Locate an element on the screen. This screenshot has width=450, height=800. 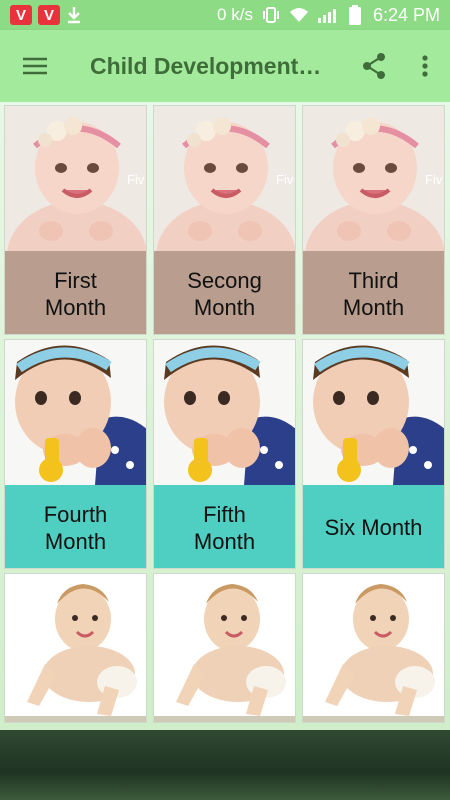
month-label-line1: Six Month is located at coordinates (373, 527).